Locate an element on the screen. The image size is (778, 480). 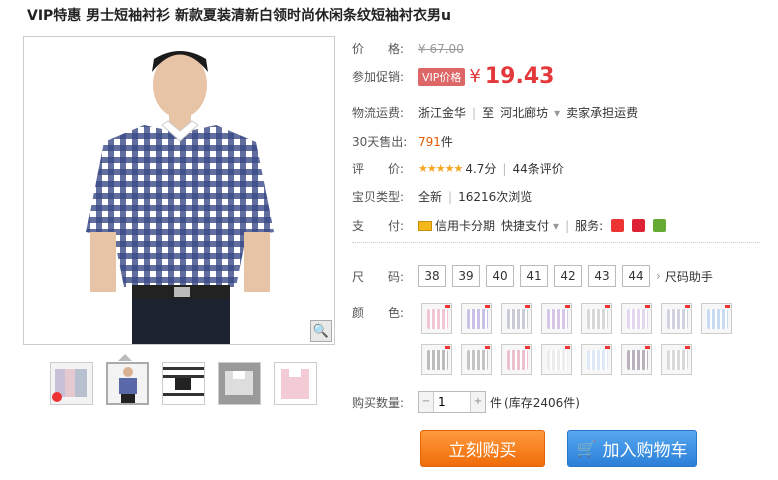
quantity-stepper: − + is located at coordinates (452, 402).